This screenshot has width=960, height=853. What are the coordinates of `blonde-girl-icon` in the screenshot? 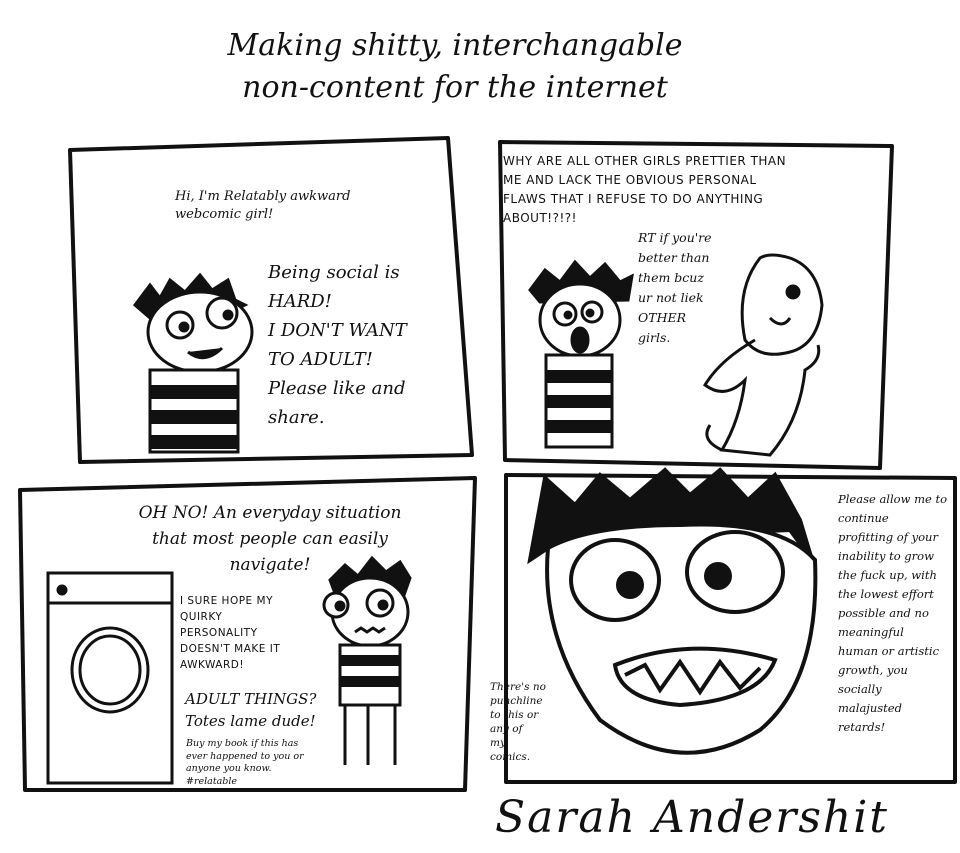 It's located at (763, 355).